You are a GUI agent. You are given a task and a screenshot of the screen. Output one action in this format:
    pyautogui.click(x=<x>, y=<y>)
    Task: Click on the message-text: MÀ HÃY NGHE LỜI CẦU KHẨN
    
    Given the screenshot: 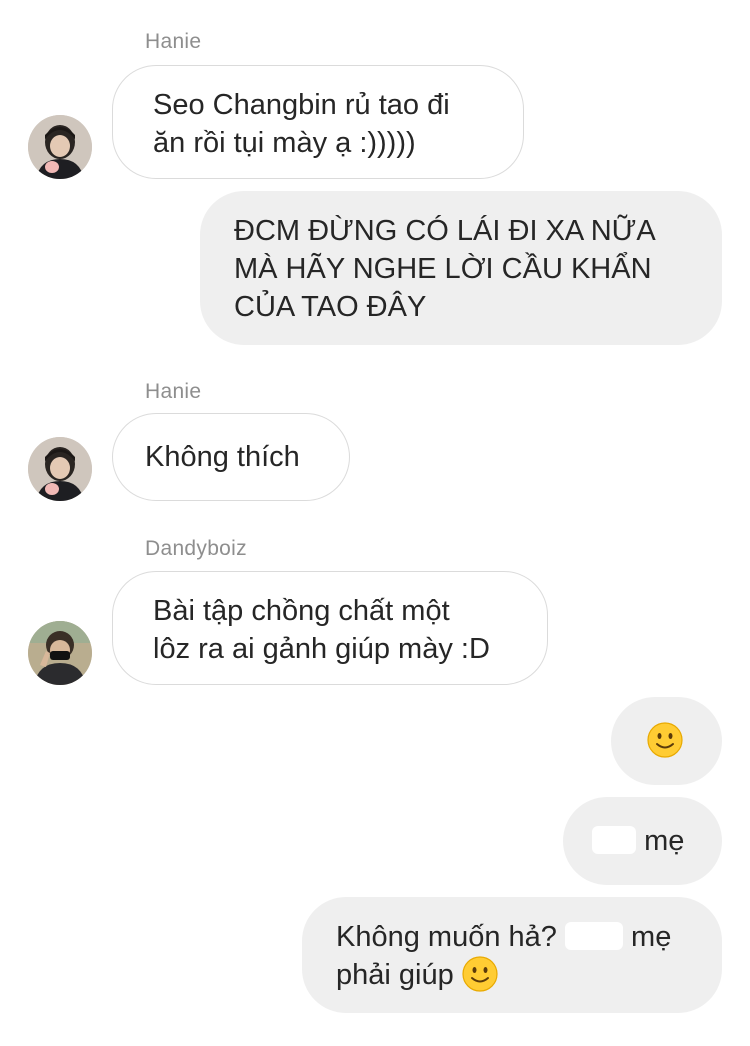 What is the action you would take?
    pyautogui.click(x=443, y=269)
    